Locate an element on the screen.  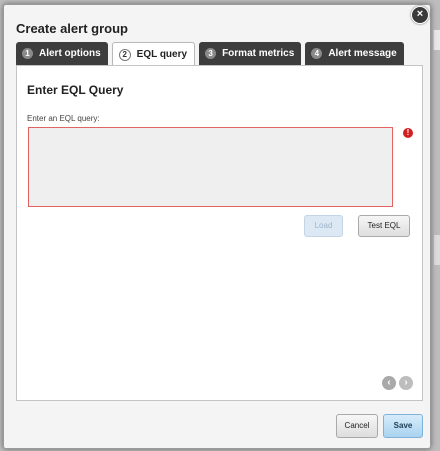
exclamation-icon: ! is located at coordinates (408, 133).